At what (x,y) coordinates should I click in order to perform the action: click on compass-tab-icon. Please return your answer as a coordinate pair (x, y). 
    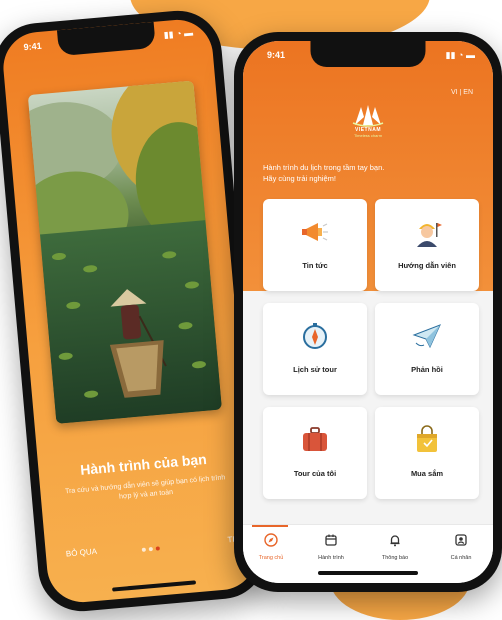
    Looking at the image, I should click on (271, 540).